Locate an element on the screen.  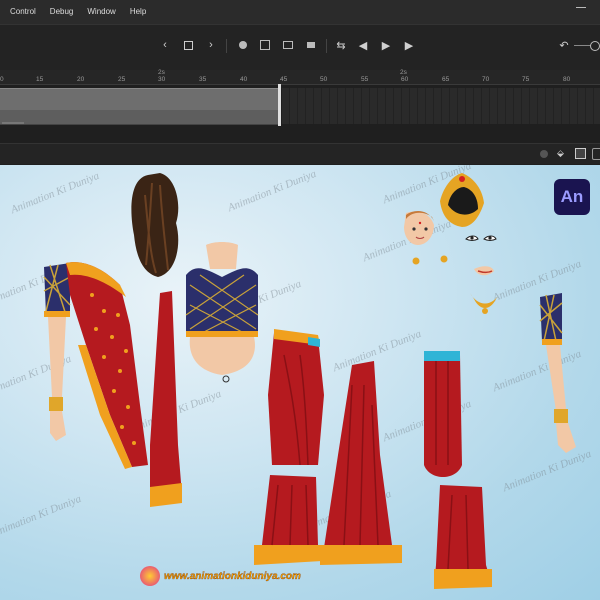
window-minimize-icon is located at coordinates (581, 7).